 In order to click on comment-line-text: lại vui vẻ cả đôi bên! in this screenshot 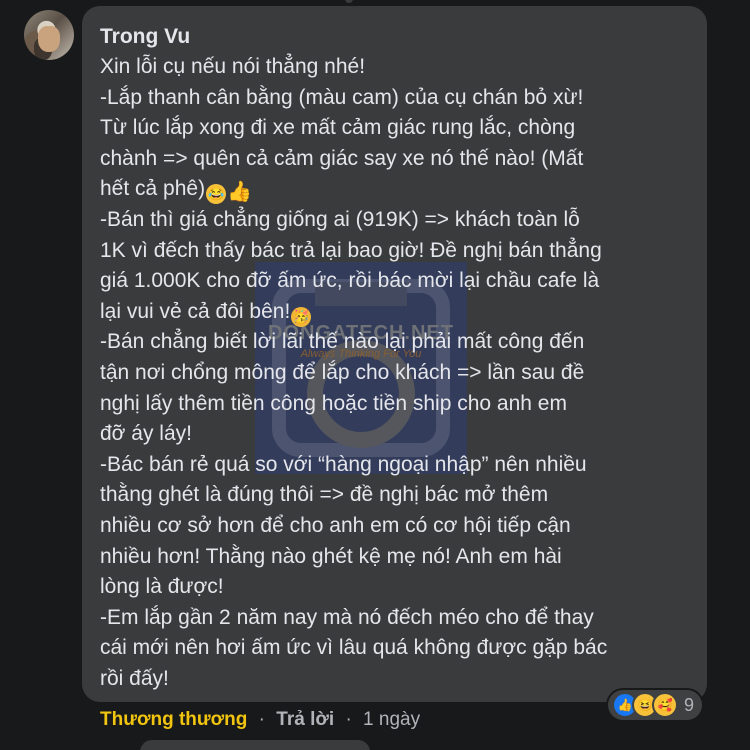, I will do `click(195, 311)`.